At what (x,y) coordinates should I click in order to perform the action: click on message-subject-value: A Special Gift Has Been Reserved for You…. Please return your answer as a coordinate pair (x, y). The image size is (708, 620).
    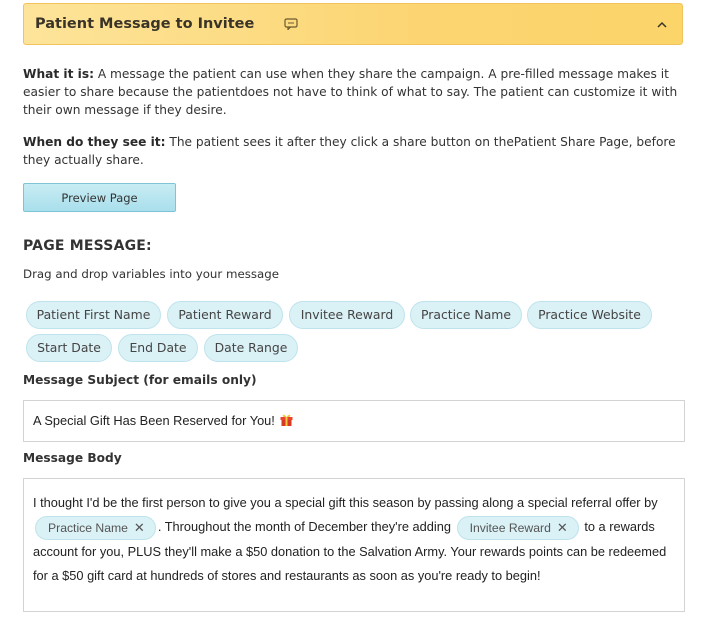
    Looking at the image, I should click on (154, 420).